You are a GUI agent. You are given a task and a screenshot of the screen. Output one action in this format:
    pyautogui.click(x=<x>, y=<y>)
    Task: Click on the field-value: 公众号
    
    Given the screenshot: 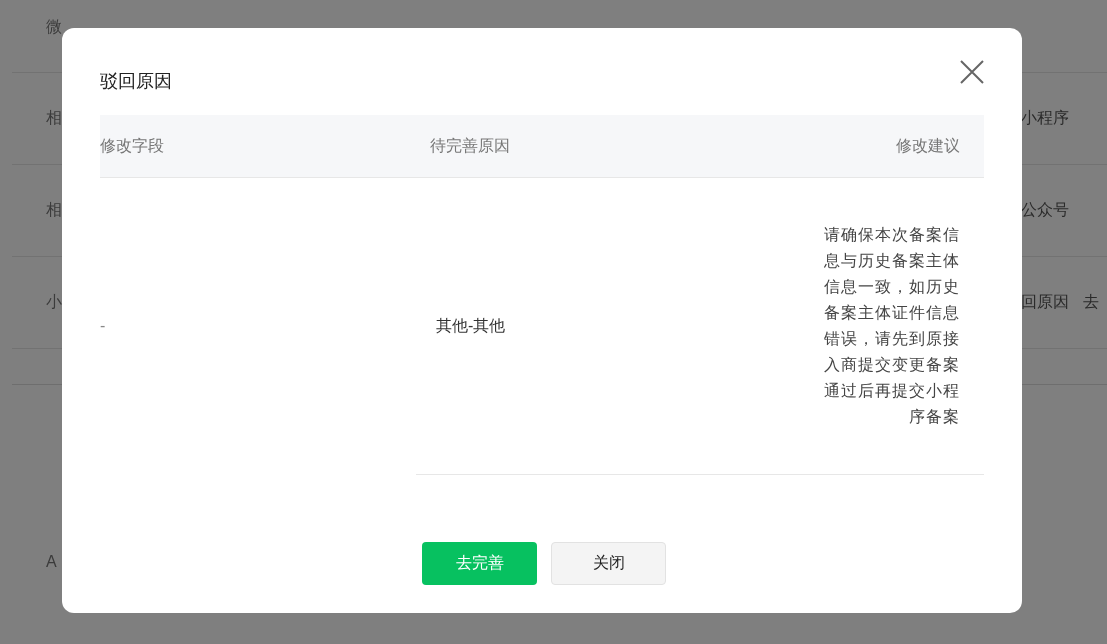 What is the action you would take?
    pyautogui.click(x=1045, y=210)
    